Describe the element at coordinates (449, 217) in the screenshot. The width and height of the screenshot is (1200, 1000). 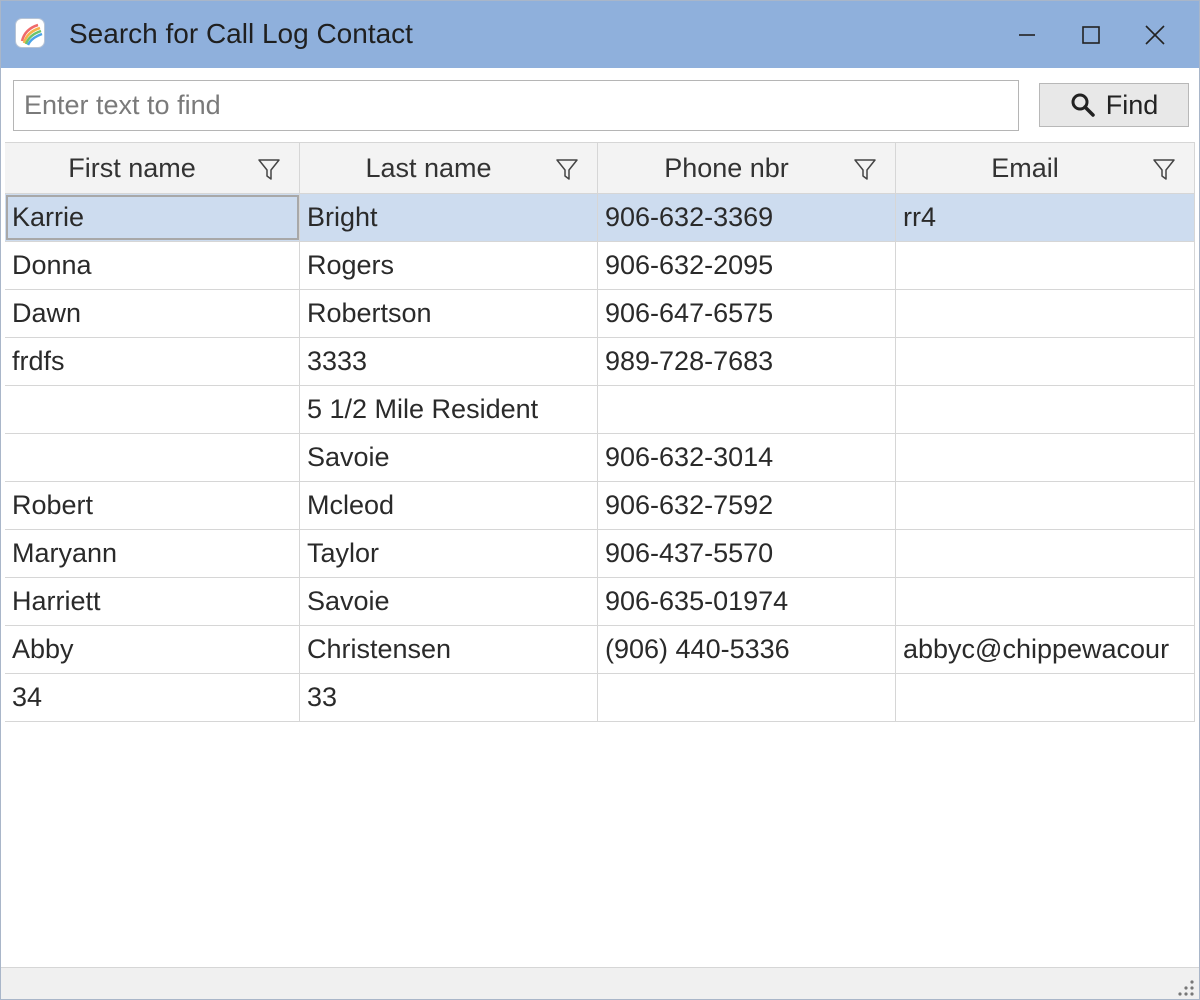
I see `cell-last-name: Bright` at that location.